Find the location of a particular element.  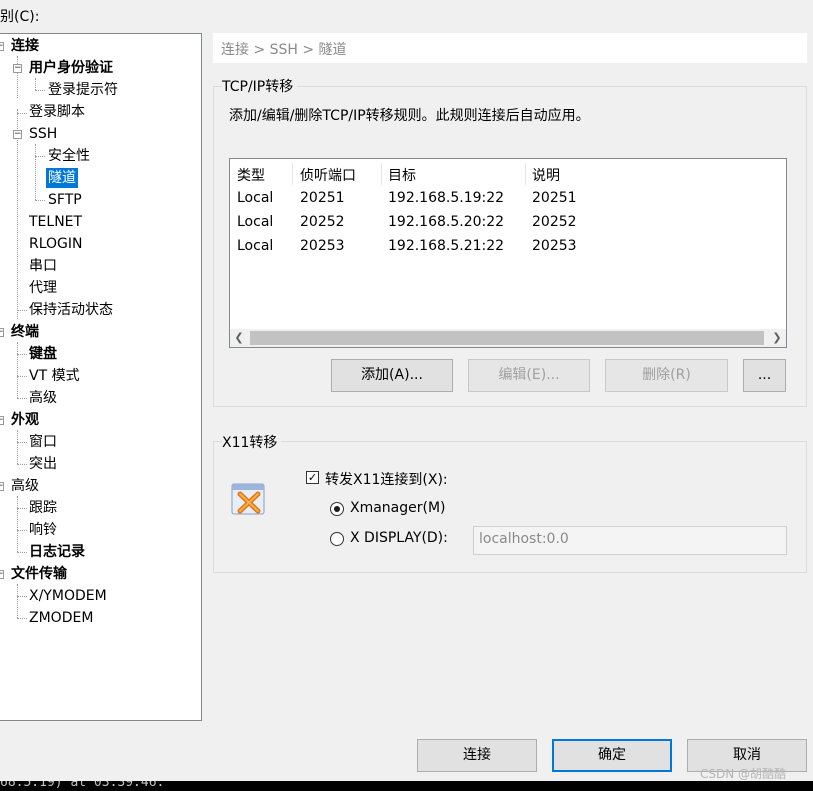

x11-group-title: X11转移 is located at coordinates (252, 442).